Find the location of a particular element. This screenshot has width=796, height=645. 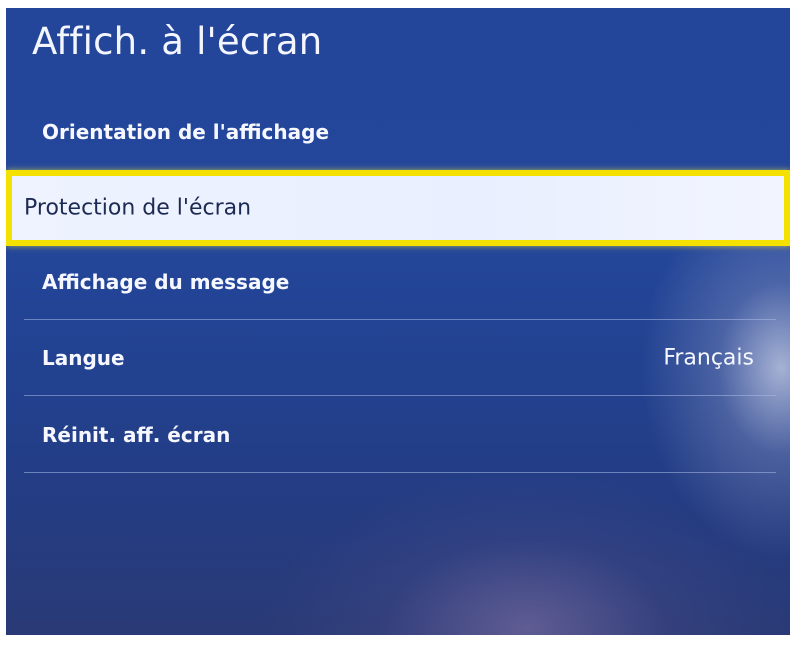

menu-item-orientation: Orientation de l'affichage is located at coordinates (398, 132).